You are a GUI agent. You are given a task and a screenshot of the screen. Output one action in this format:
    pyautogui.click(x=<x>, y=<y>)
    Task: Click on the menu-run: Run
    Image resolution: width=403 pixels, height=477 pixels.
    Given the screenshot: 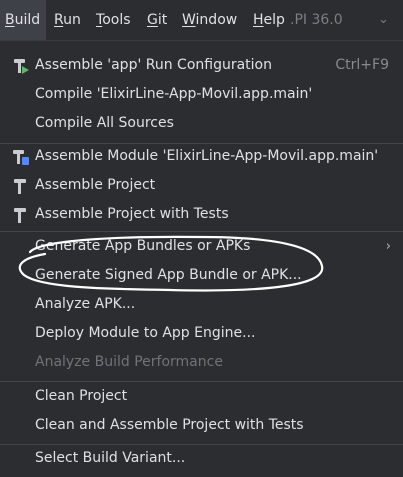 What is the action you would take?
    pyautogui.click(x=67, y=20)
    